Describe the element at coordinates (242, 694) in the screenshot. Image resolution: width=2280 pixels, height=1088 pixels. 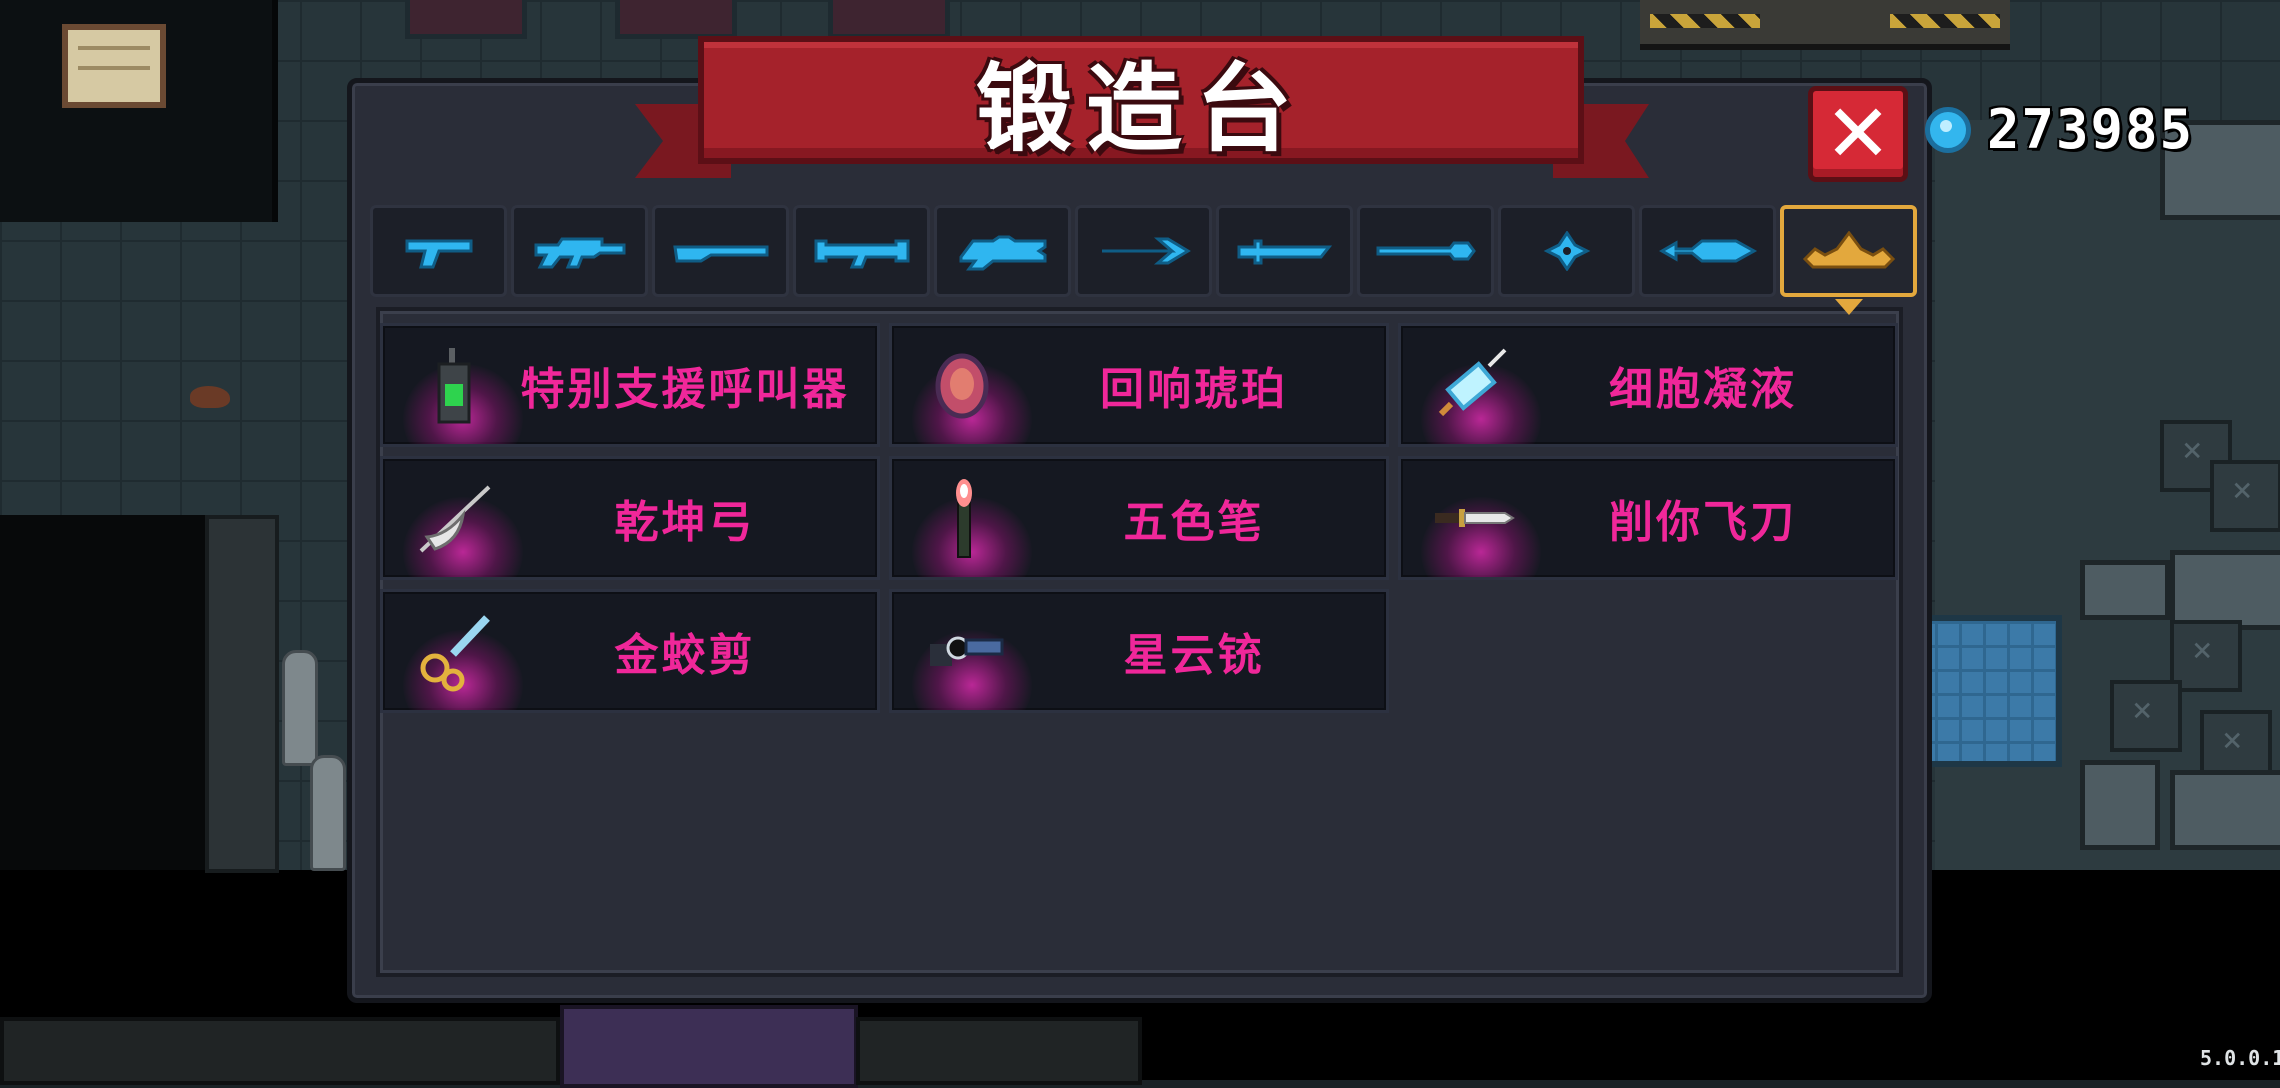
I see `locker` at that location.